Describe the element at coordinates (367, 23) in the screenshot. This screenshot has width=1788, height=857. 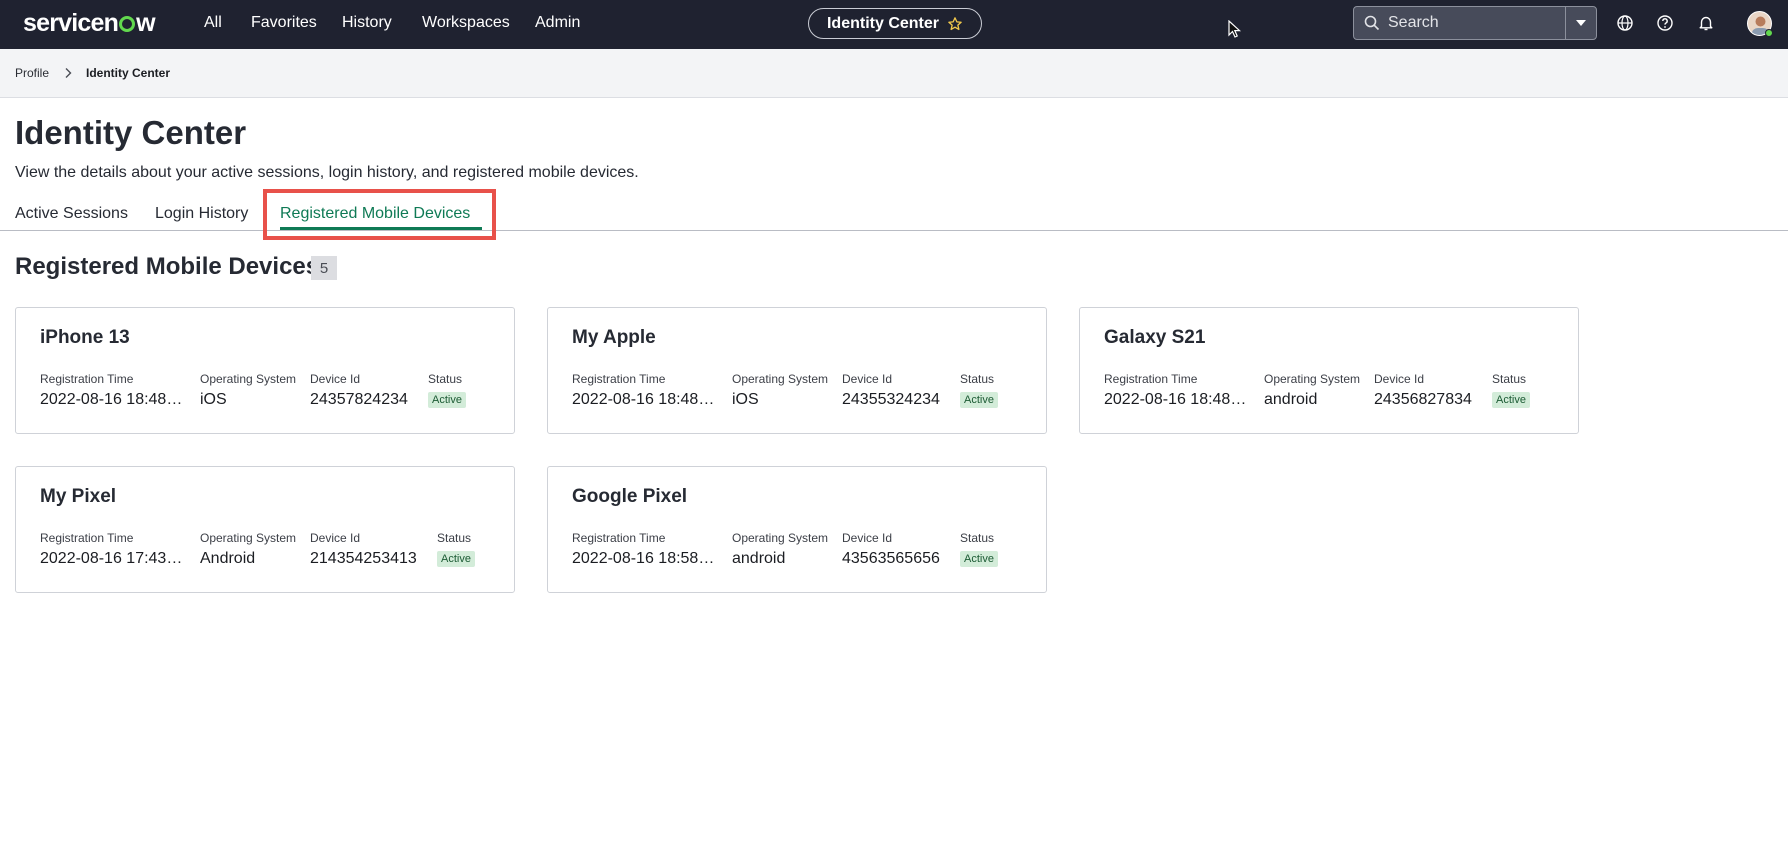
I see `nav-link-history: History` at that location.